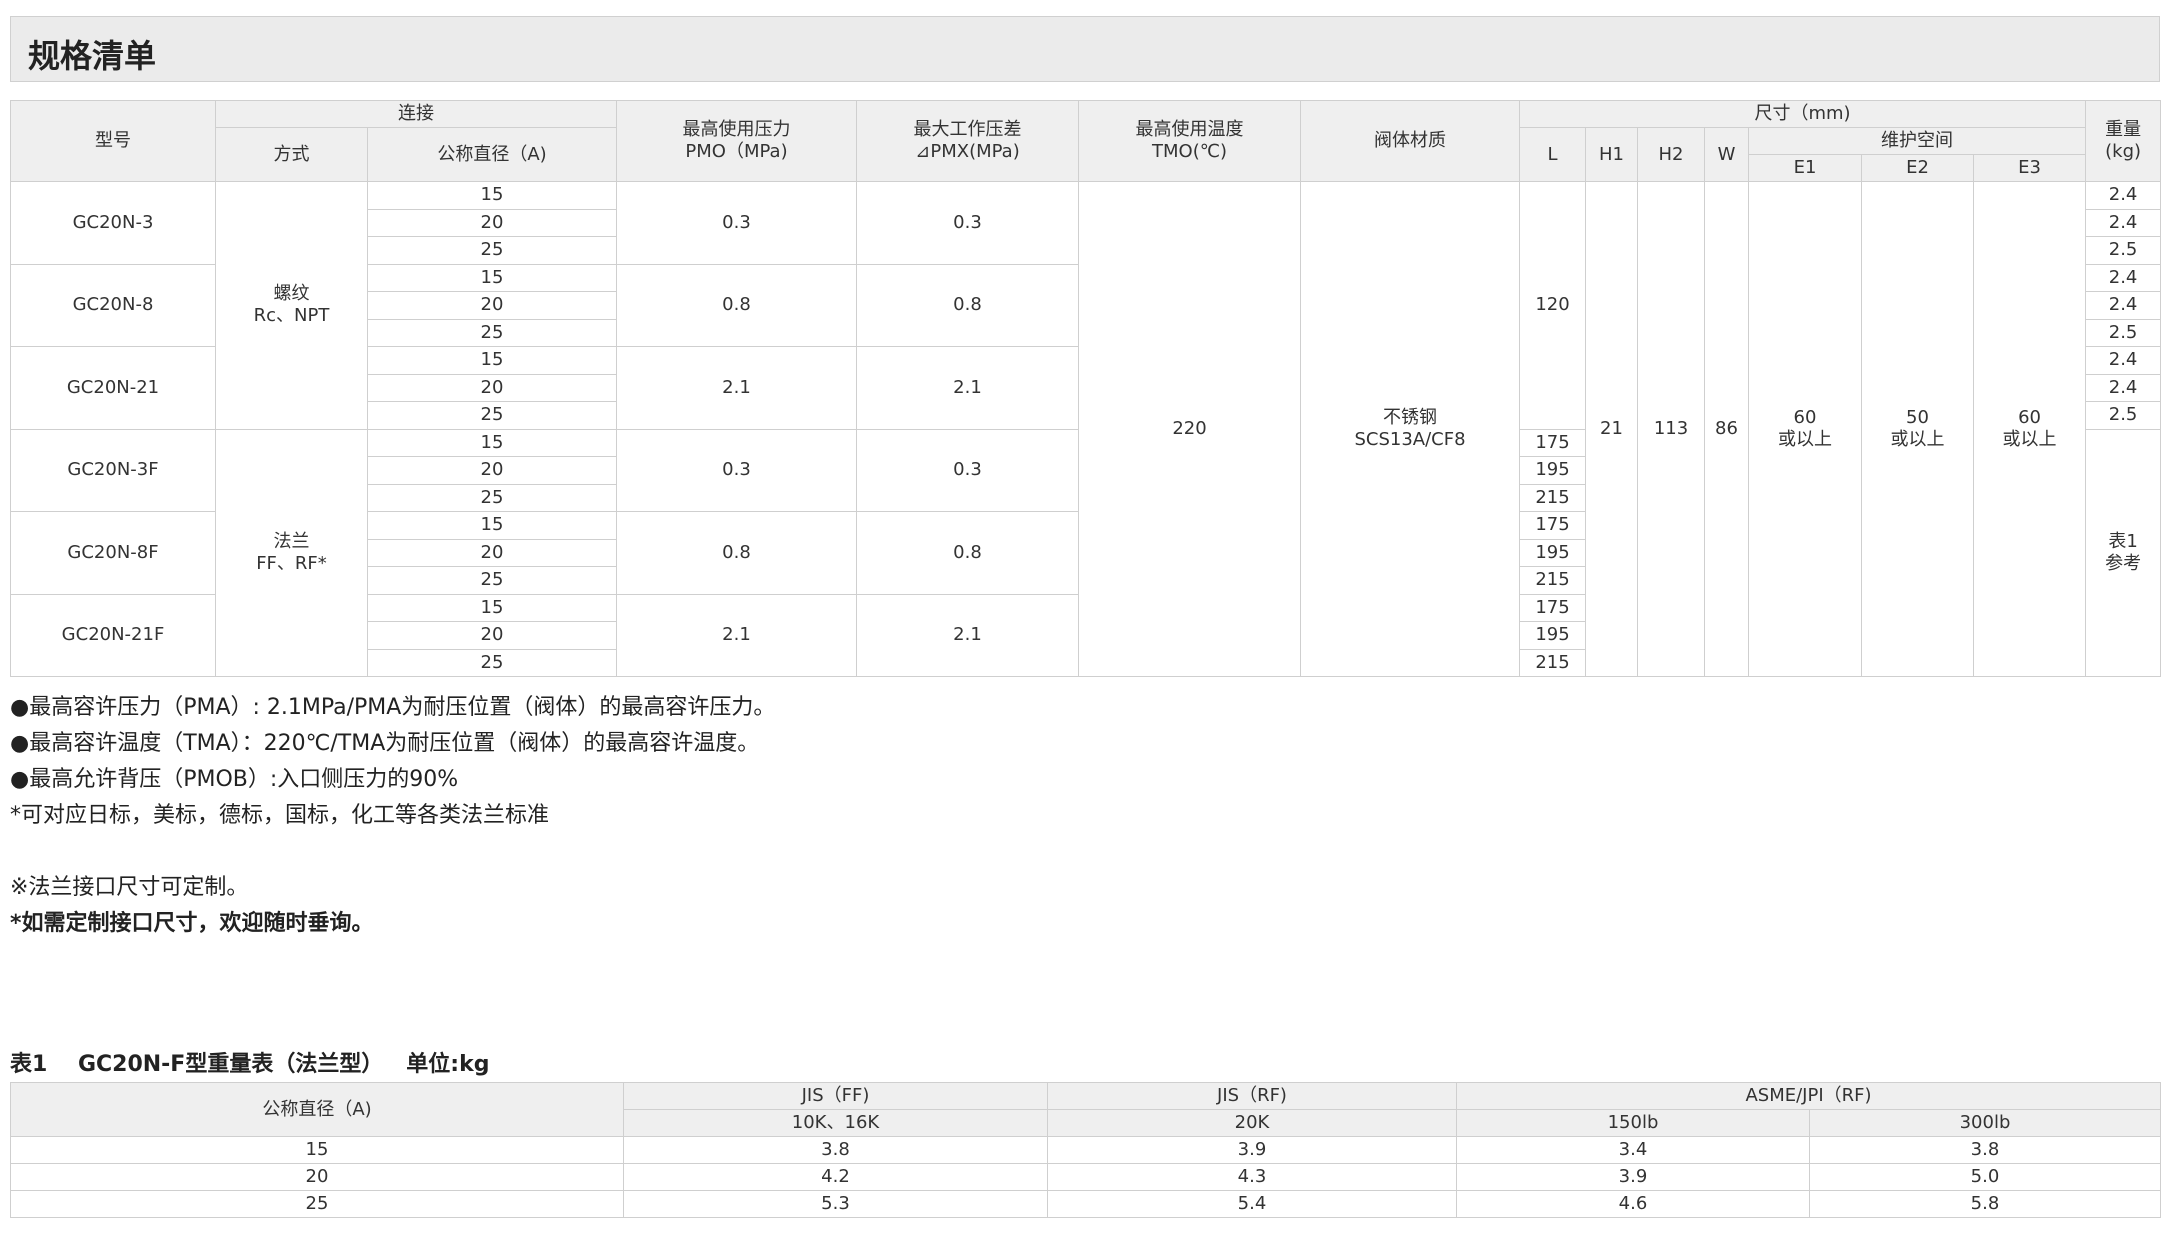 Image resolution: width=2173 pixels, height=1239 pixels. I want to click on L-cell: 195, so click(1552, 635).